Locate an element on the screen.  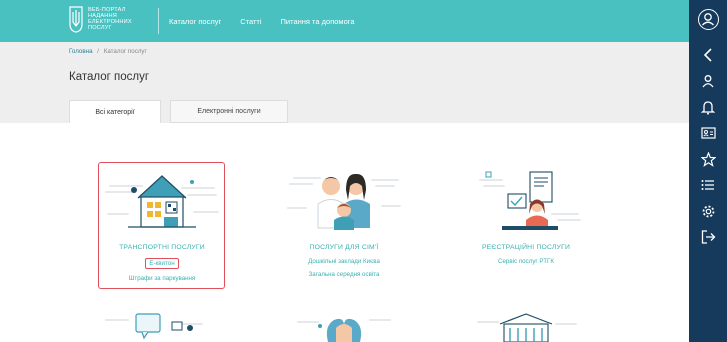
service-link-e-ticket: Е-квитон is located at coordinates (162, 263).